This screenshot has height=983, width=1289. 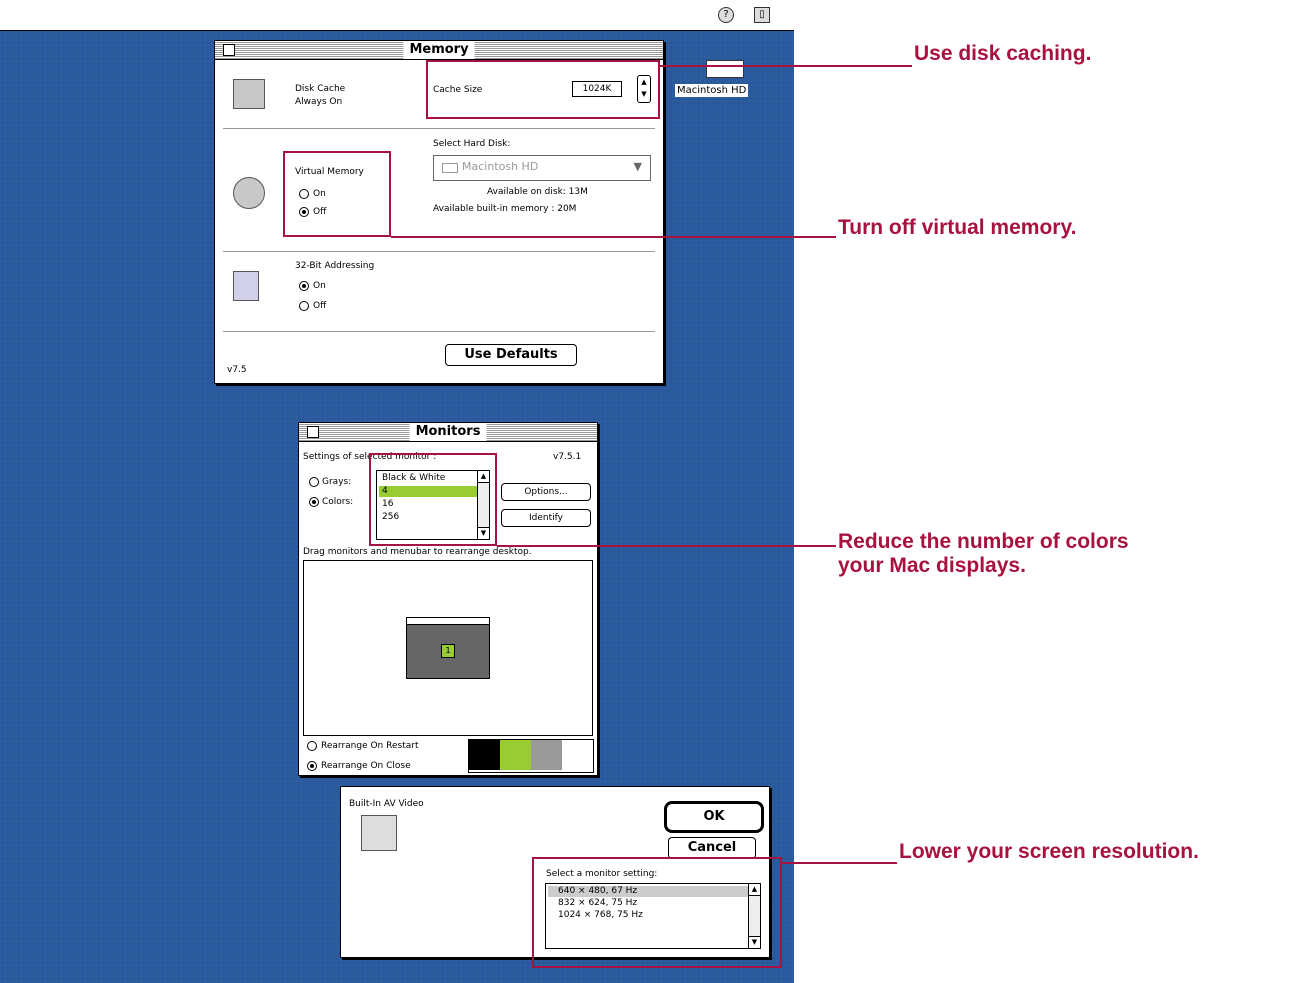 What do you see at coordinates (450, 168) in the screenshot?
I see `drive-icon` at bounding box center [450, 168].